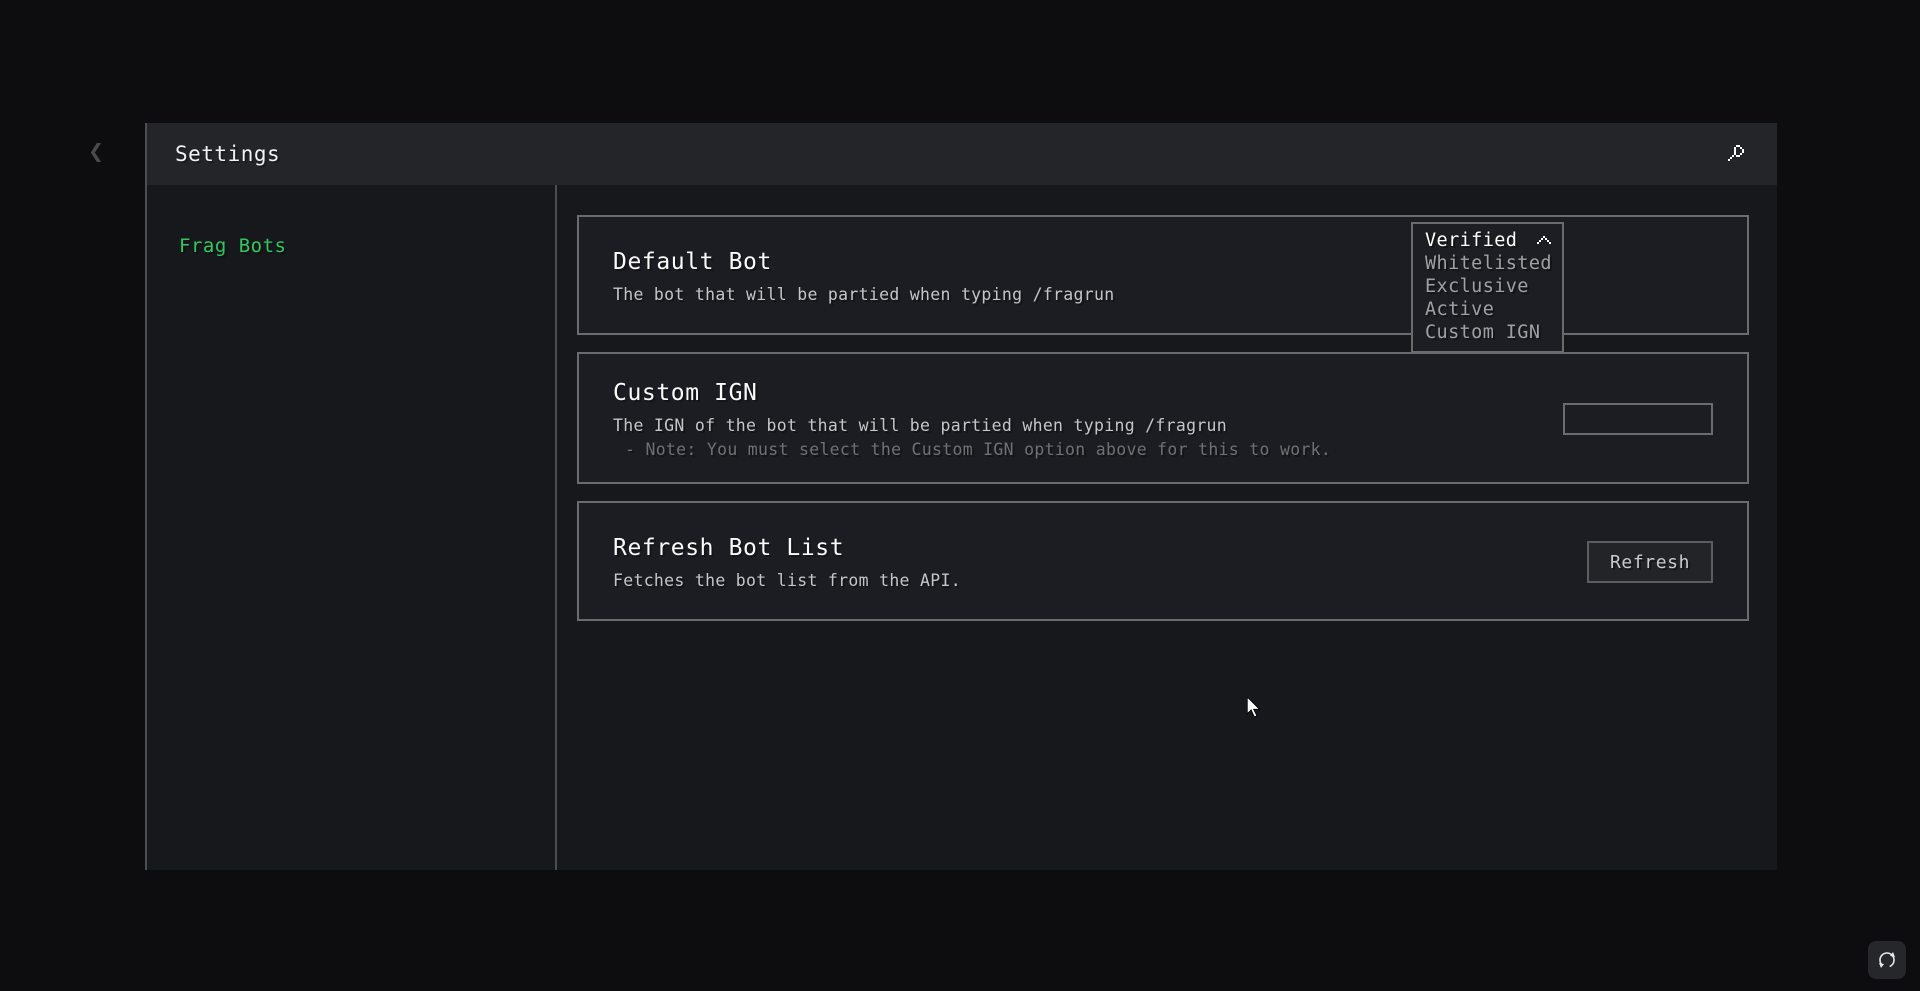  What do you see at coordinates (1544, 240) in the screenshot?
I see `chevron-up-icon` at bounding box center [1544, 240].